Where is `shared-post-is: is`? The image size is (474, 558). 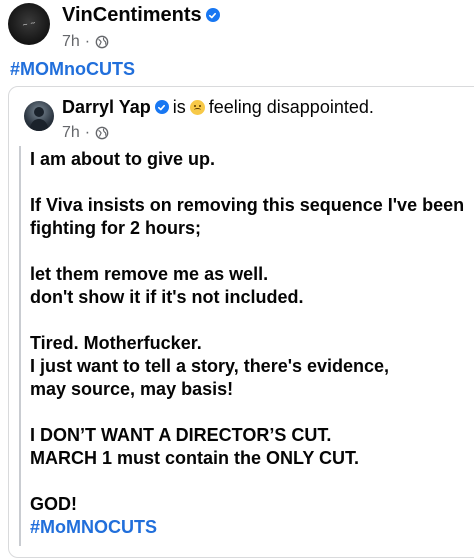 shared-post-is: is is located at coordinates (179, 107).